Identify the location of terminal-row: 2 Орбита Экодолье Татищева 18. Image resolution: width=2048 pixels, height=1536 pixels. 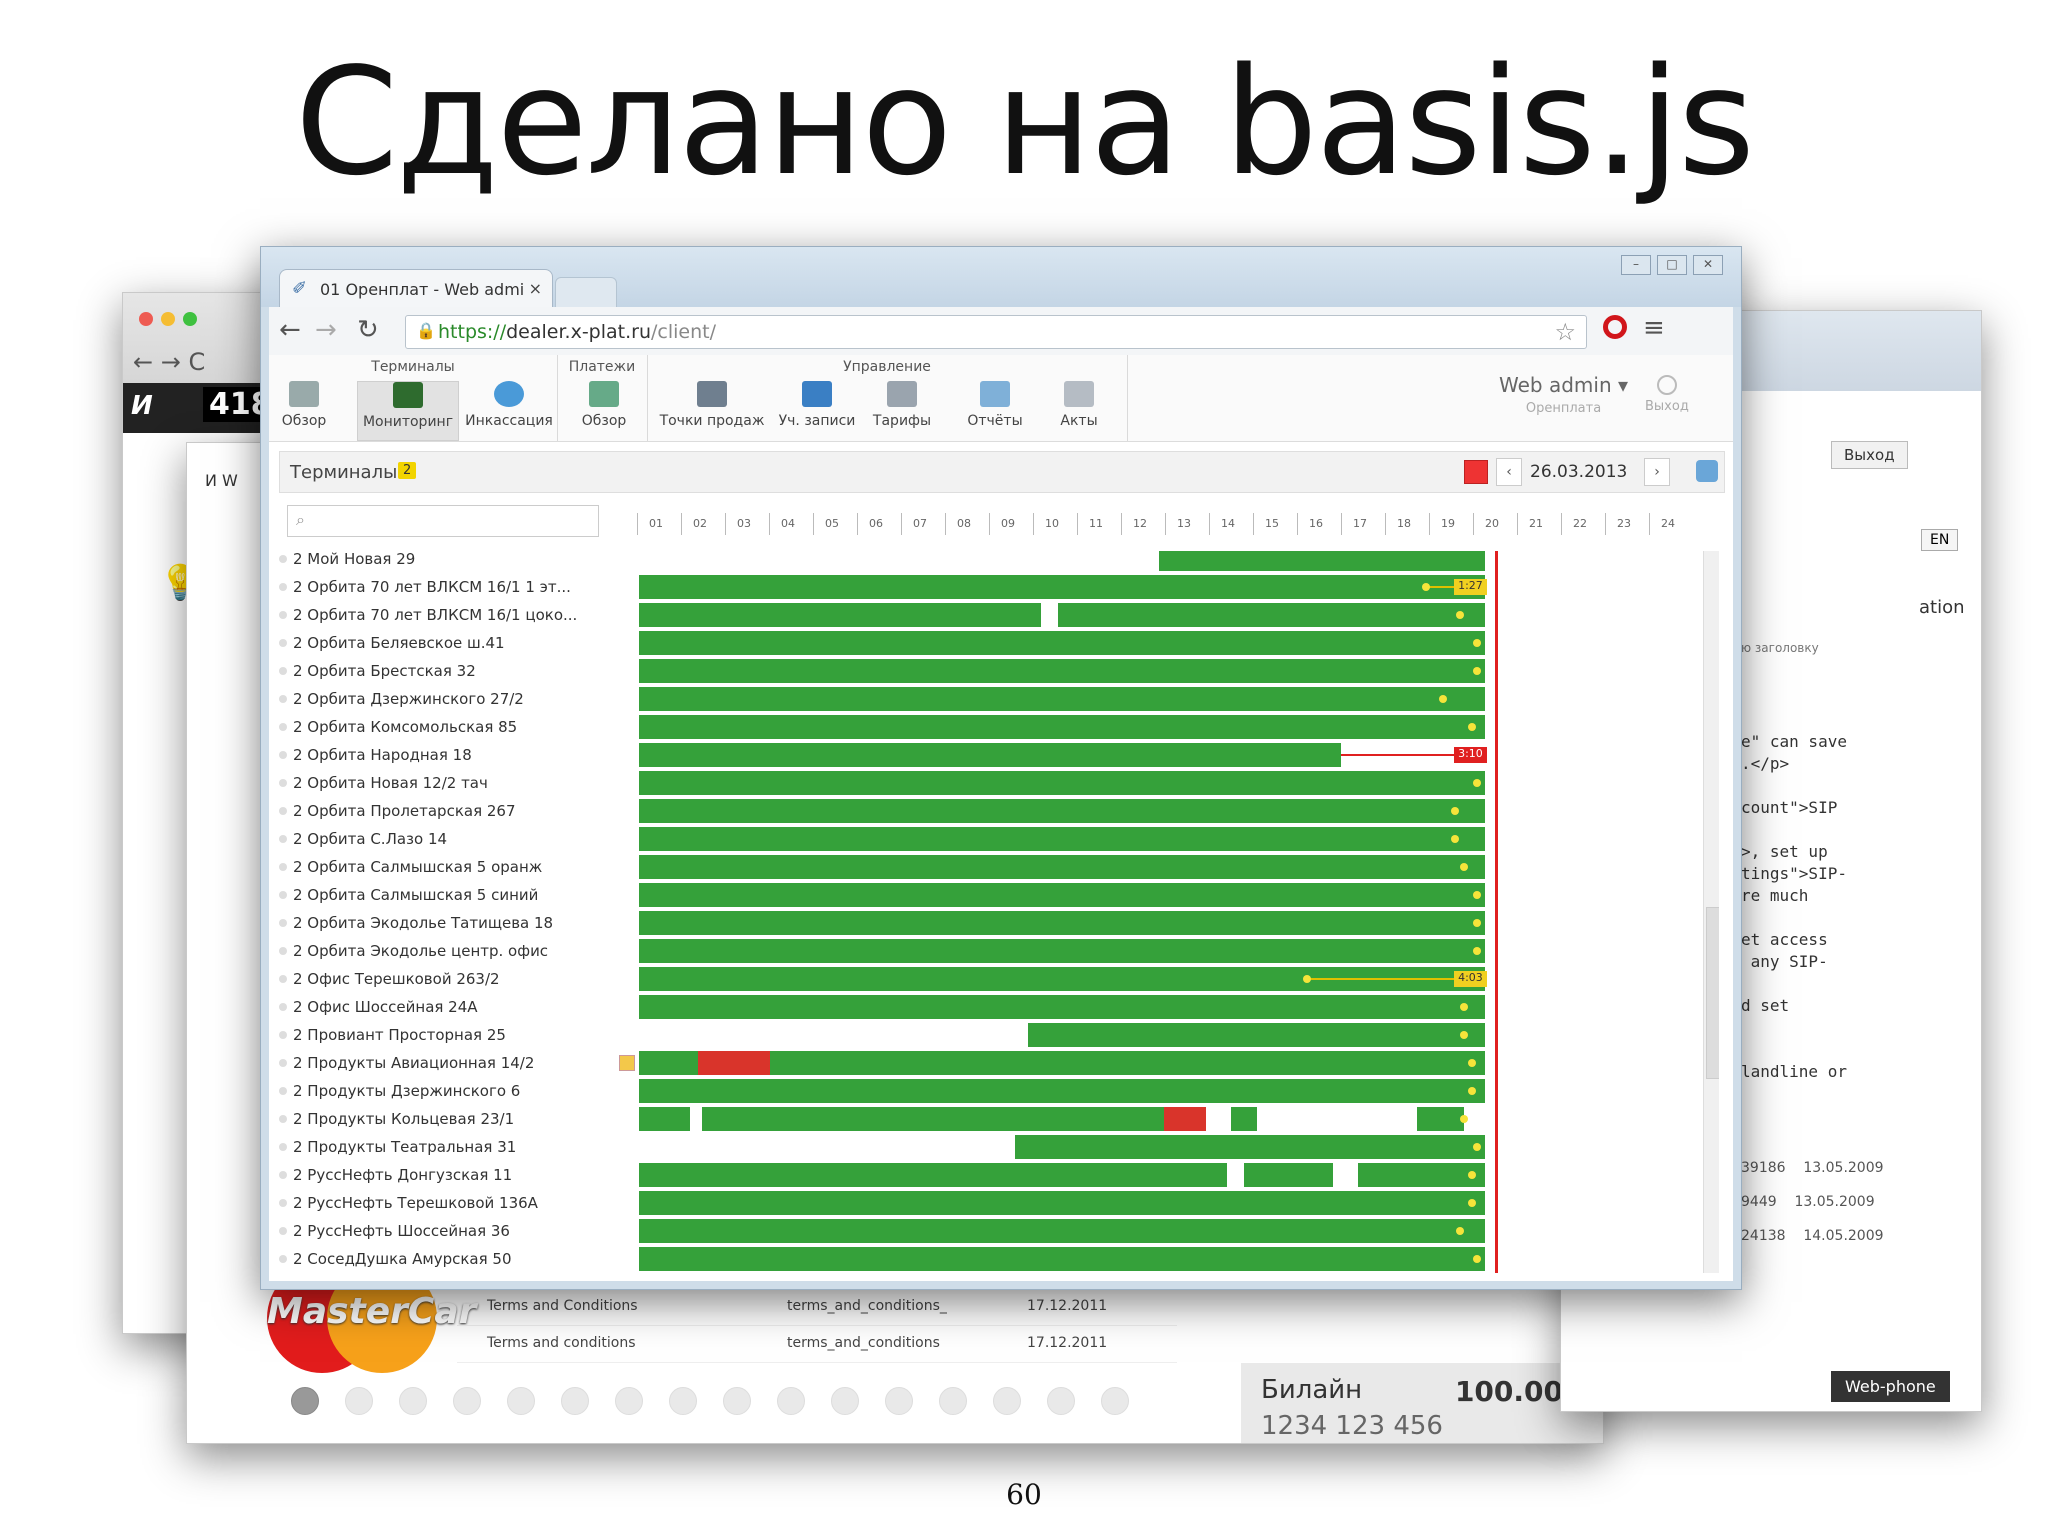
(999, 923).